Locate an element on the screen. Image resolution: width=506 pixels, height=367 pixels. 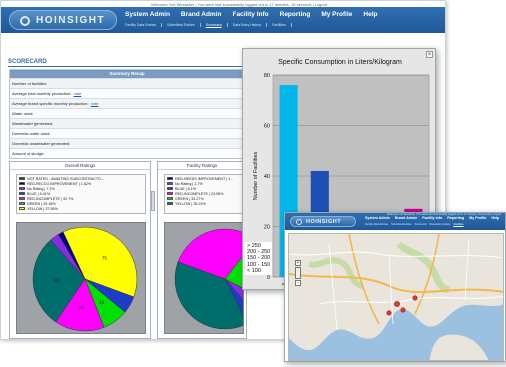
y-tick-label: 60 is located at coordinates (267, 127).